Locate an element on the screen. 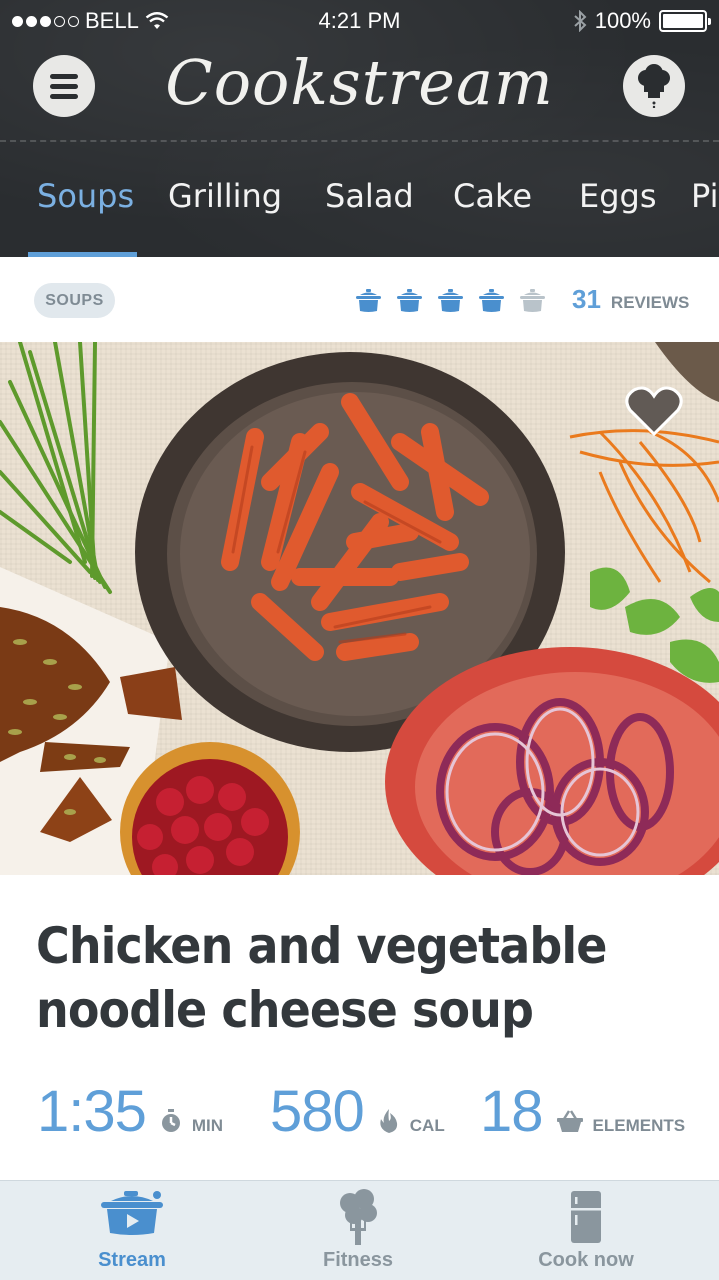 This screenshot has height=1280, width=719. nav-stream: Stream is located at coordinates (132, 1230).